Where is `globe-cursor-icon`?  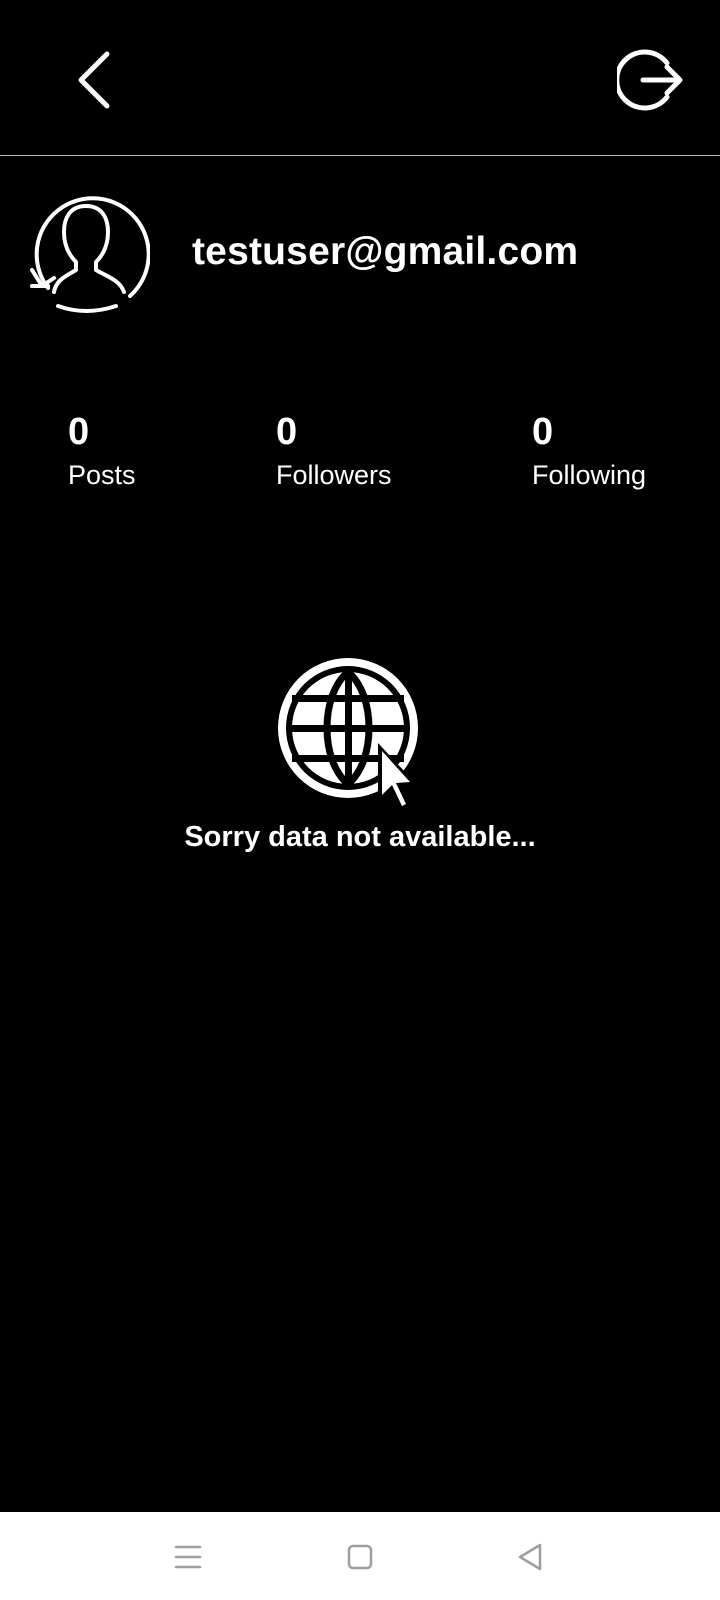 globe-cursor-icon is located at coordinates (348, 735).